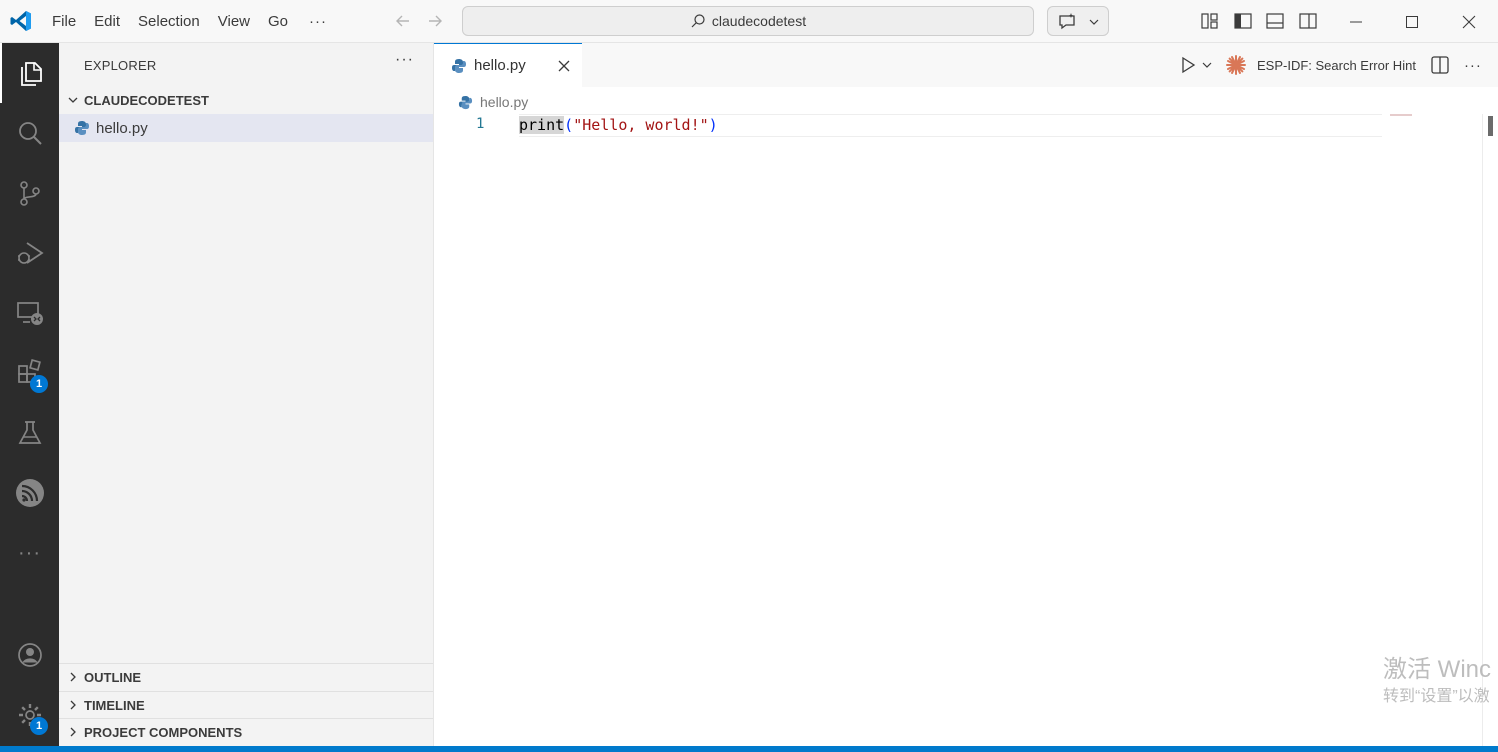 The width and height of the screenshot is (1498, 752). Describe the element at coordinates (1473, 65) in the screenshot. I see `editor-more-icon: ···` at that location.